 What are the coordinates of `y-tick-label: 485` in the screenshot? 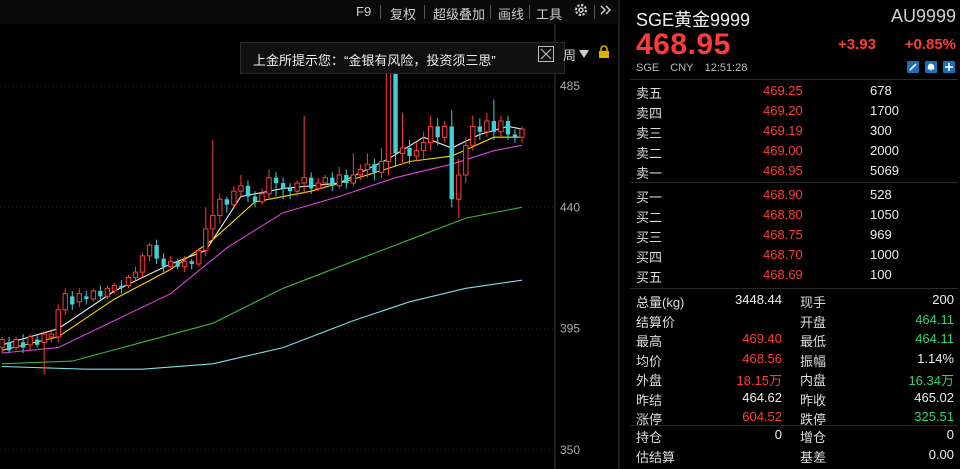 It's located at (570, 86).